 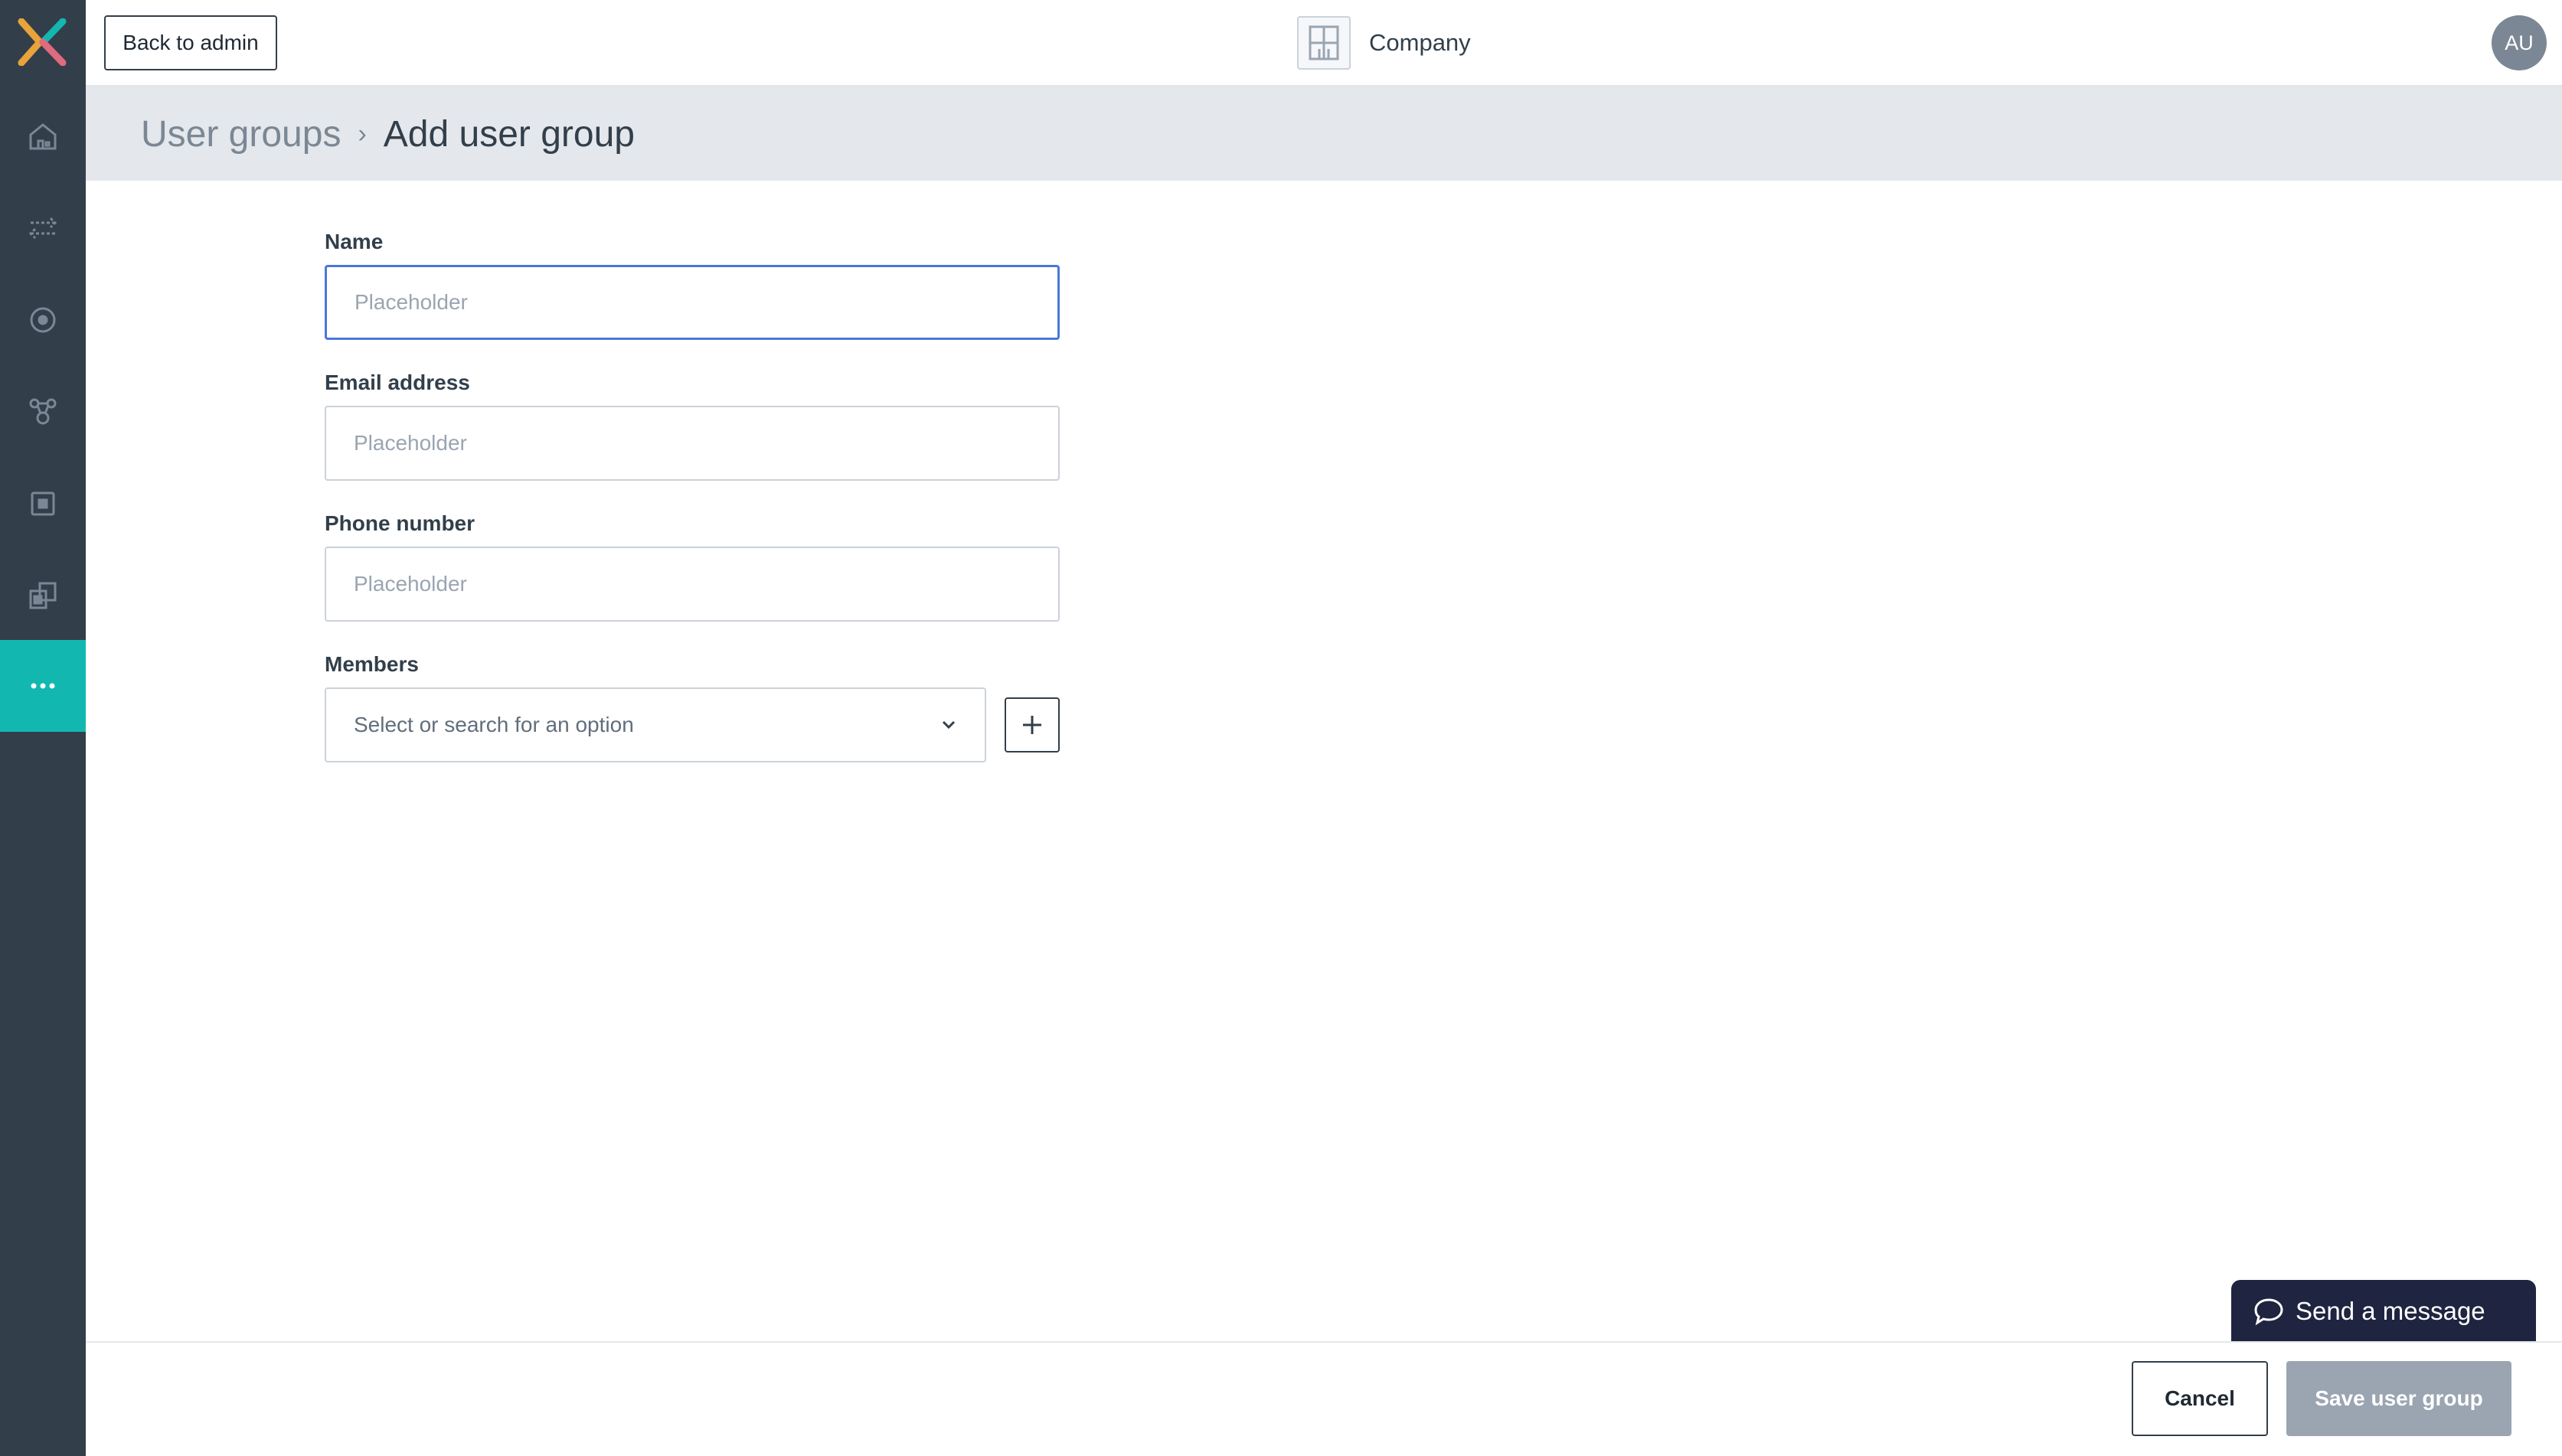 I want to click on members-row: Select or search for an option, so click(x=692, y=724).